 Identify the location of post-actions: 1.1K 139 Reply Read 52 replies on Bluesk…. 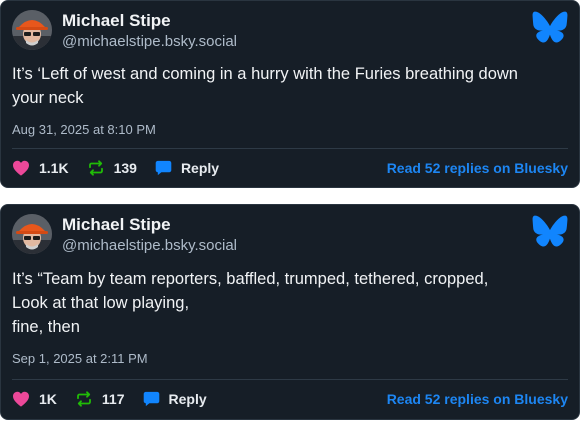
(290, 168).